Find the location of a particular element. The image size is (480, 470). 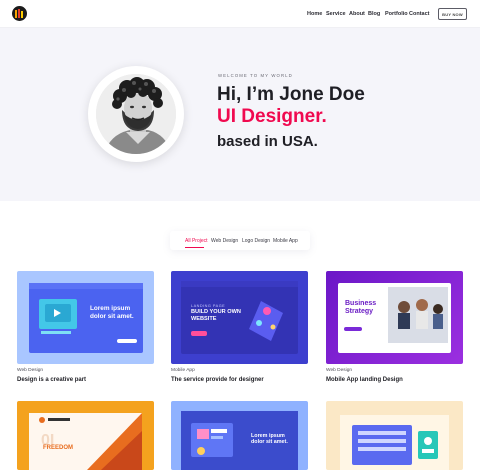

portrait-image is located at coordinates (136, 114).